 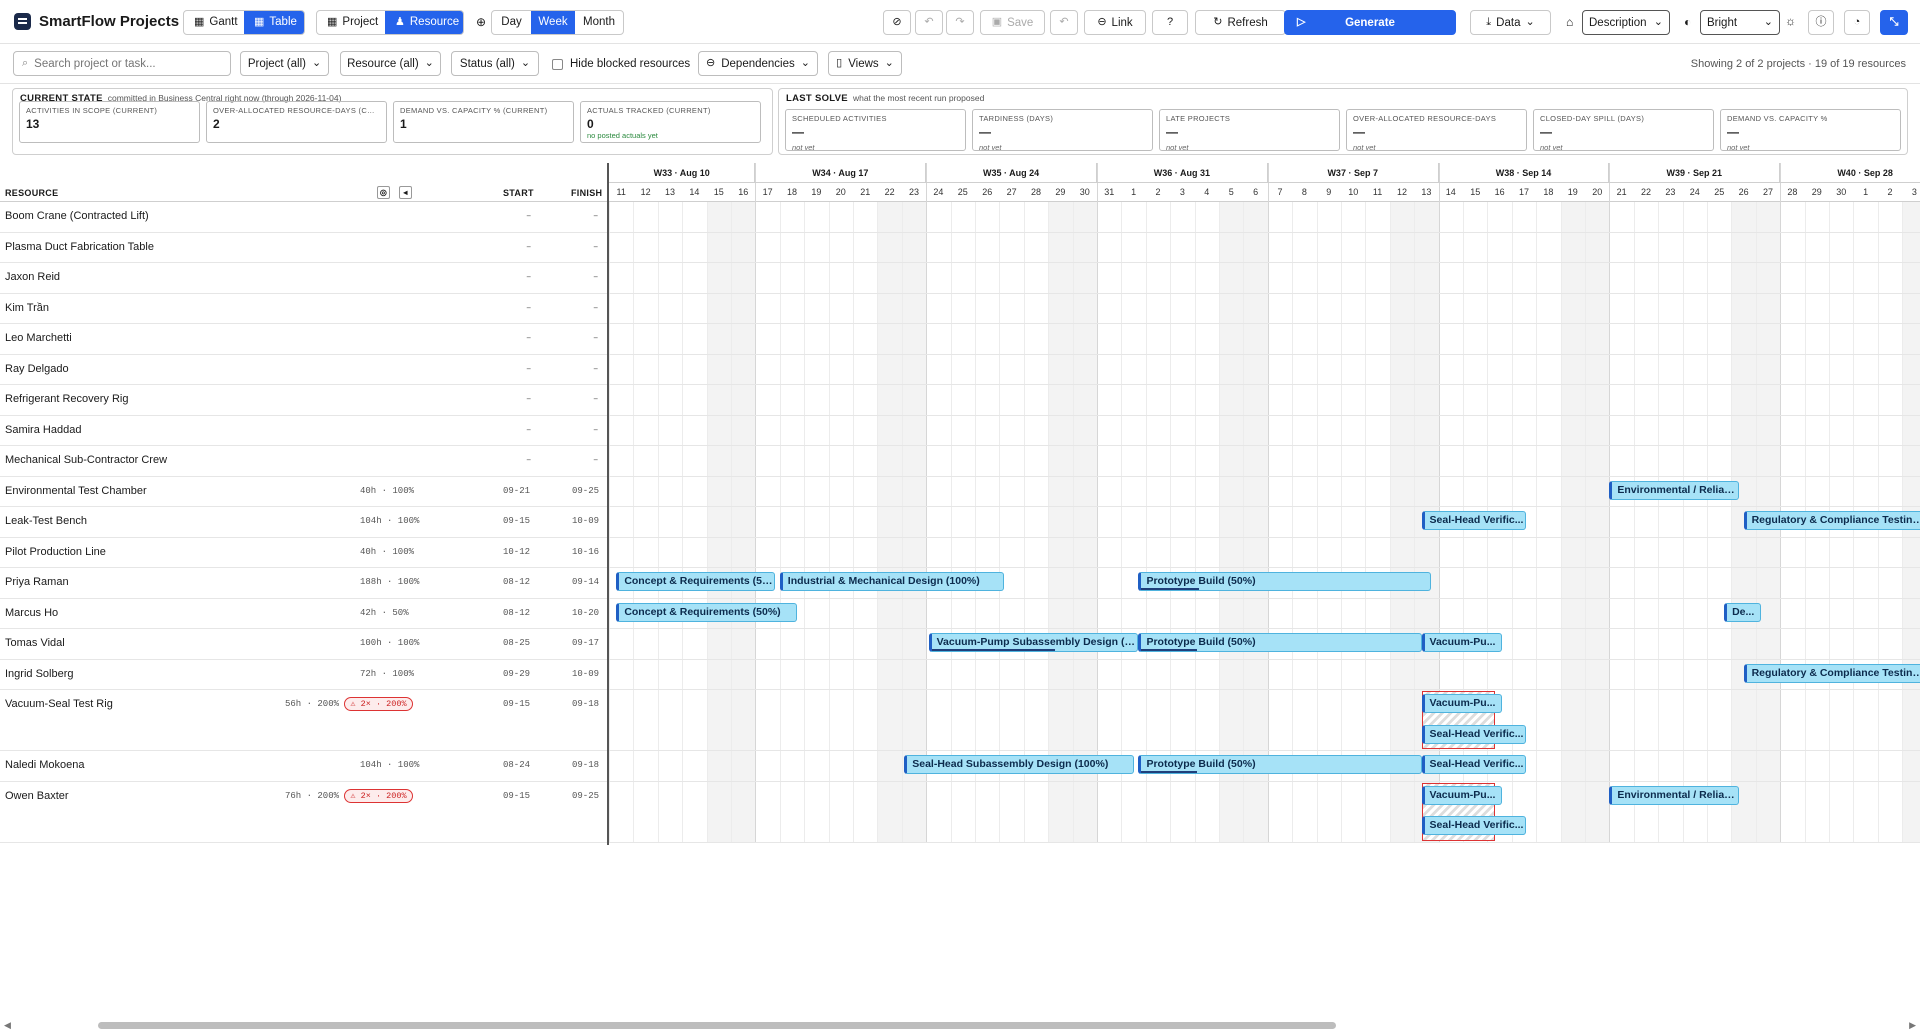 I want to click on project-filter: Project (all) ⌄, so click(x=284, y=63).